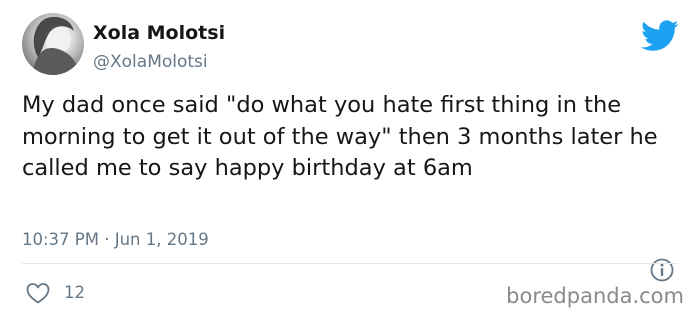  I want to click on tweet-timestamp: 10:37 PM · Jun 1, 2019, so click(115, 239).